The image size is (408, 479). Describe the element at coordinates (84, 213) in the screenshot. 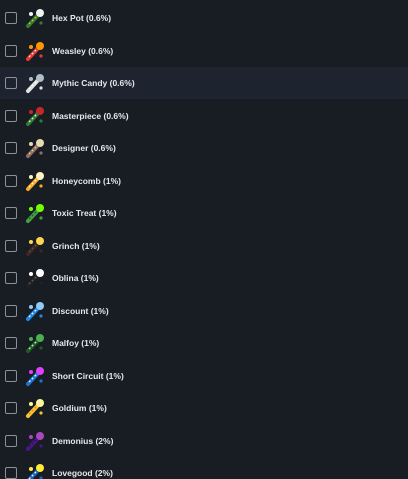

I see `item-label: Toxic Treat (1%)` at that location.